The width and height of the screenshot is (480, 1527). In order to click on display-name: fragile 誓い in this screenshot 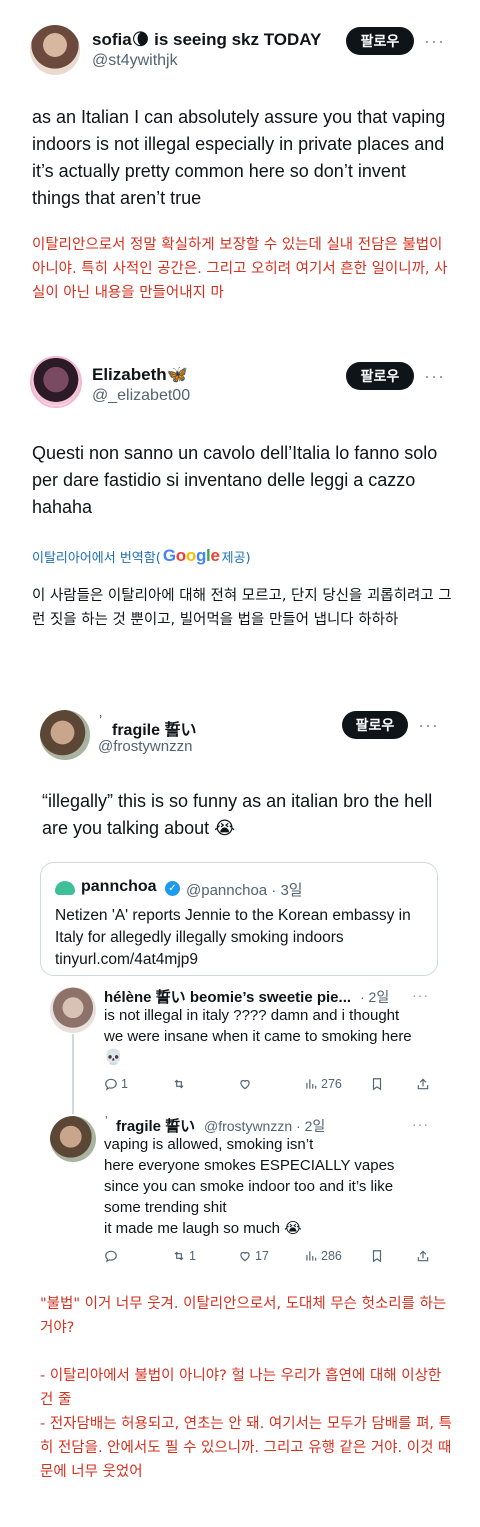, I will do `click(154, 728)`.